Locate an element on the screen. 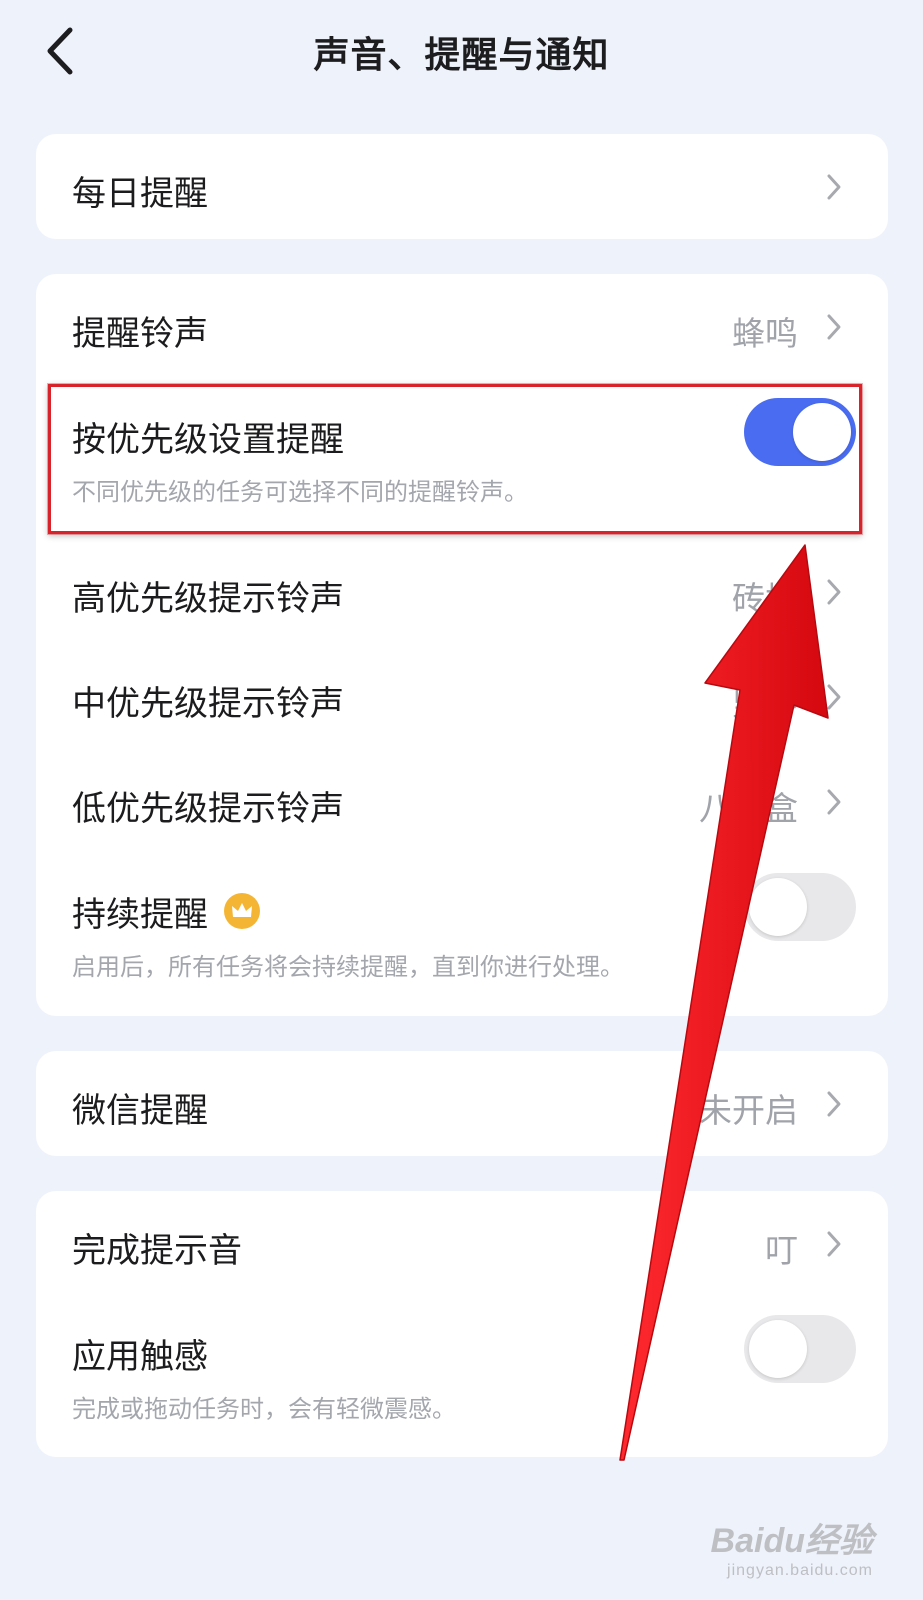 The width and height of the screenshot is (923, 1600). completion-sound-row: 完成提示音 叮 is located at coordinates (462, 1243).